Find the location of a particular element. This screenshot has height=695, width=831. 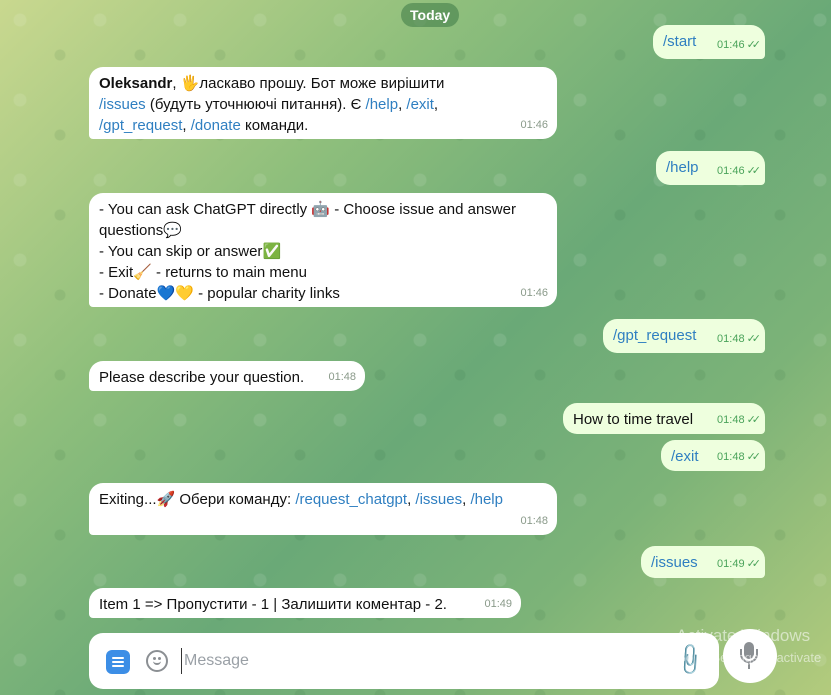

rocket-icon: 🚀 is located at coordinates (166, 499).